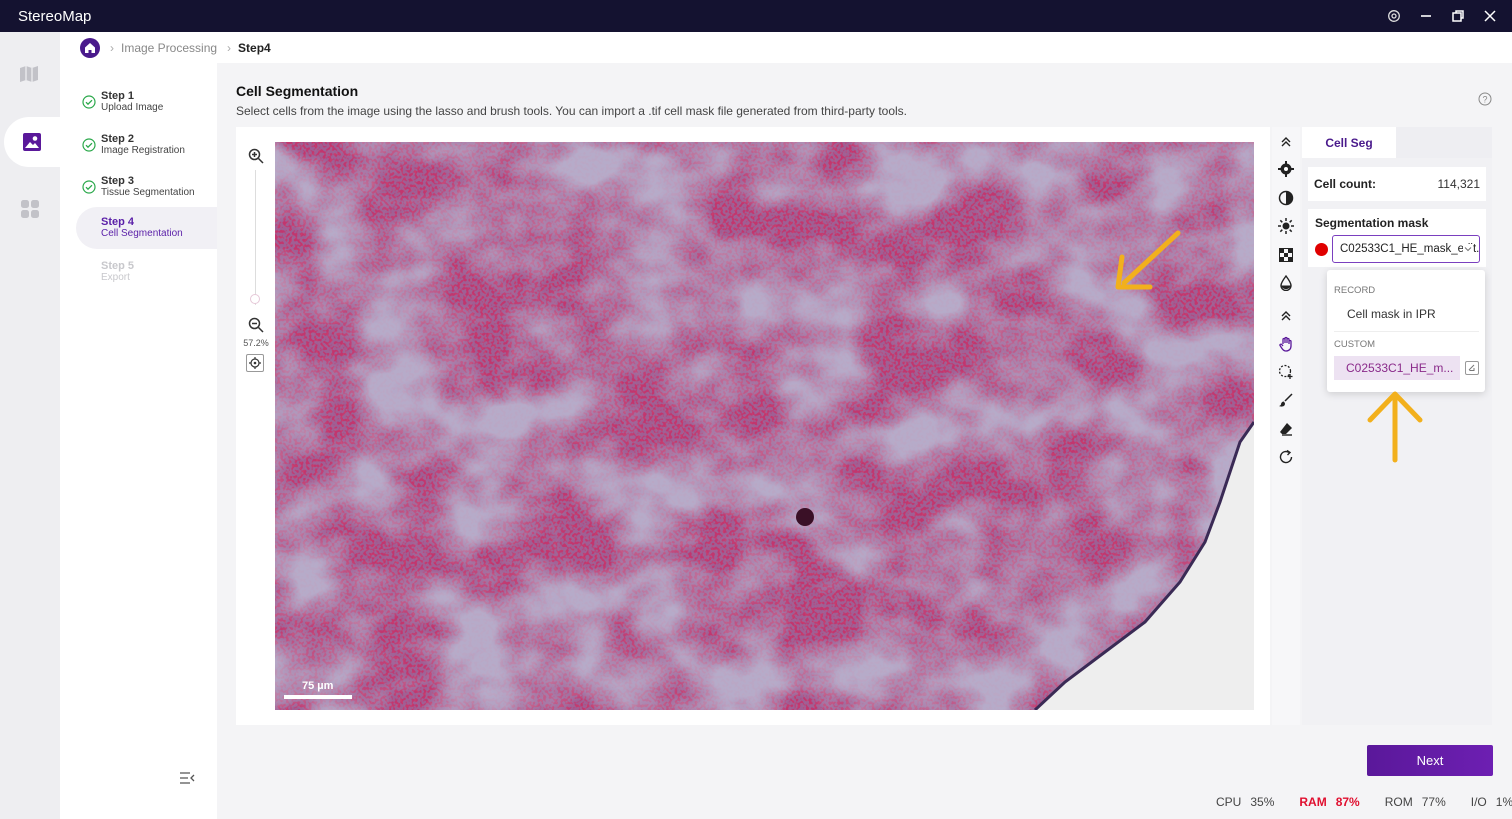 This screenshot has height=819, width=1512. I want to click on page-title: Cell Segmentation, so click(297, 91).